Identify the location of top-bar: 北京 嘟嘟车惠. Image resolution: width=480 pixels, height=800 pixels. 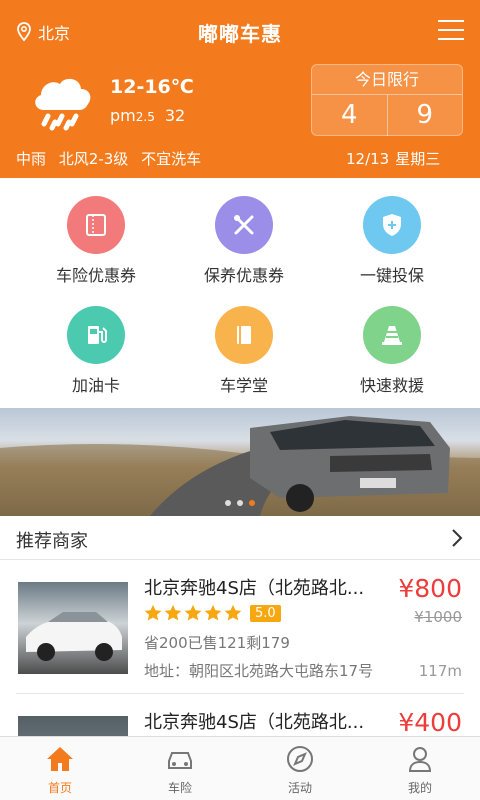
(240, 32).